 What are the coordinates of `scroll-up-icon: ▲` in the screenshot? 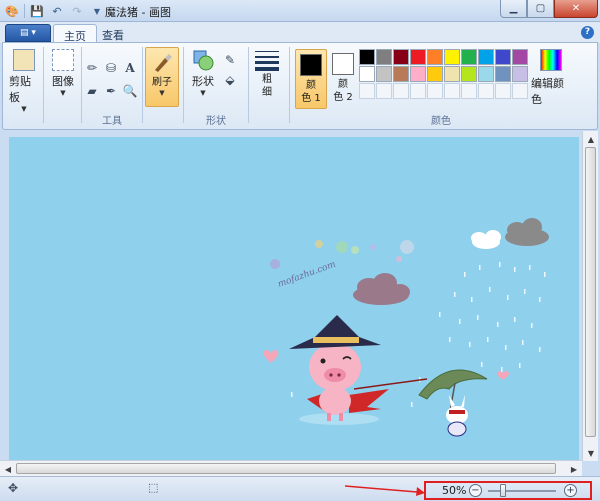 It's located at (591, 139).